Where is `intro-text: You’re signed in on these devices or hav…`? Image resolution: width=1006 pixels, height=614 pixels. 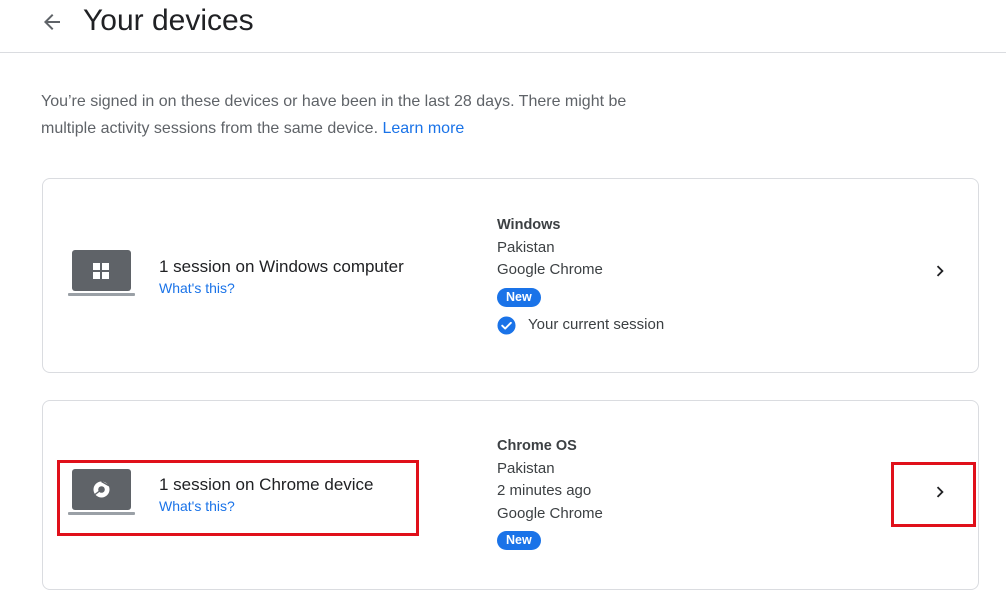 intro-text: You’re signed in on these devices or hav… is located at coordinates (341, 115).